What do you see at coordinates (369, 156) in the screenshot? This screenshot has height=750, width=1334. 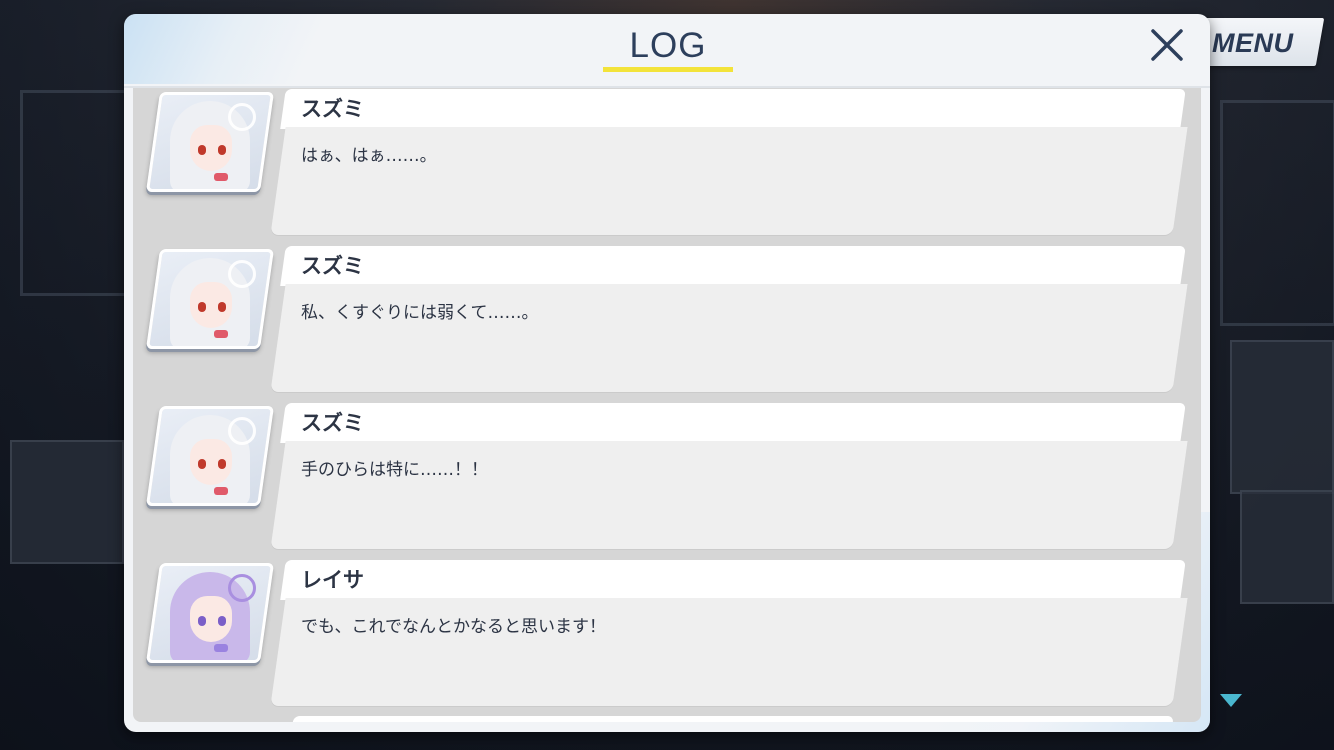 I see `dialogue-text: はぁ、はぁ……。` at bounding box center [369, 156].